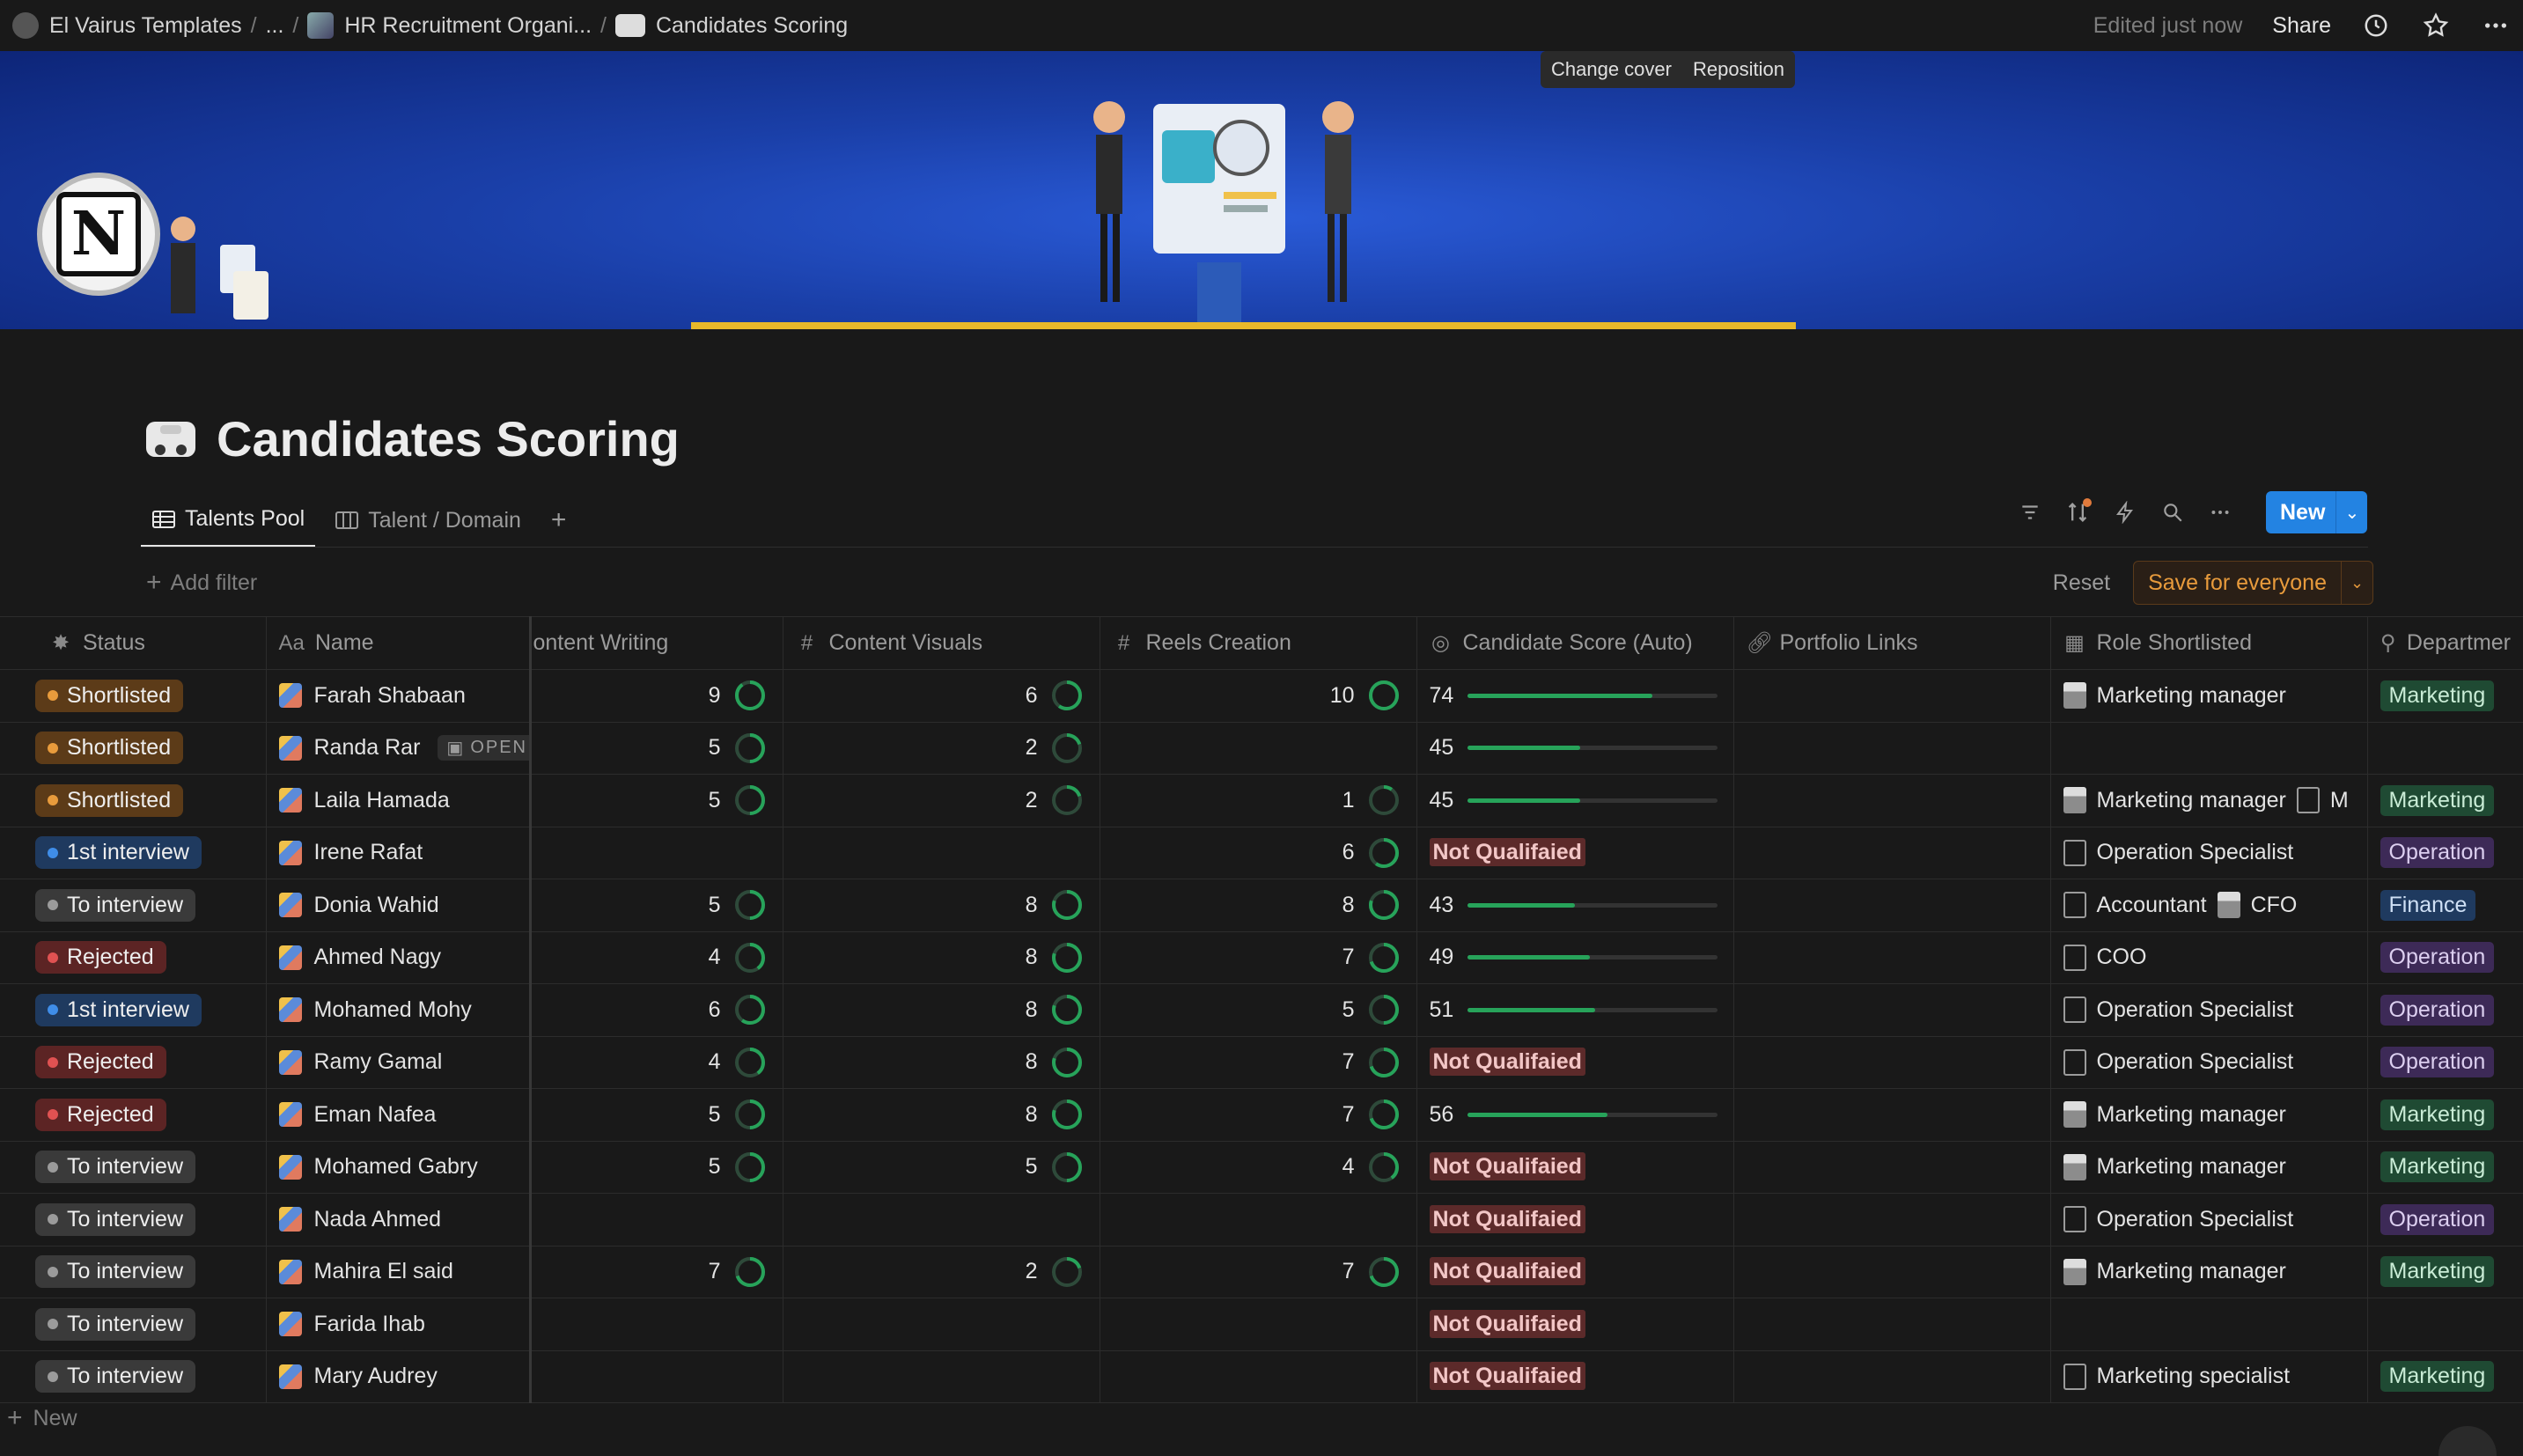 This screenshot has width=2523, height=1456. Describe the element at coordinates (657, 1272) in the screenshot. I see `content-writing-cell: 7` at that location.